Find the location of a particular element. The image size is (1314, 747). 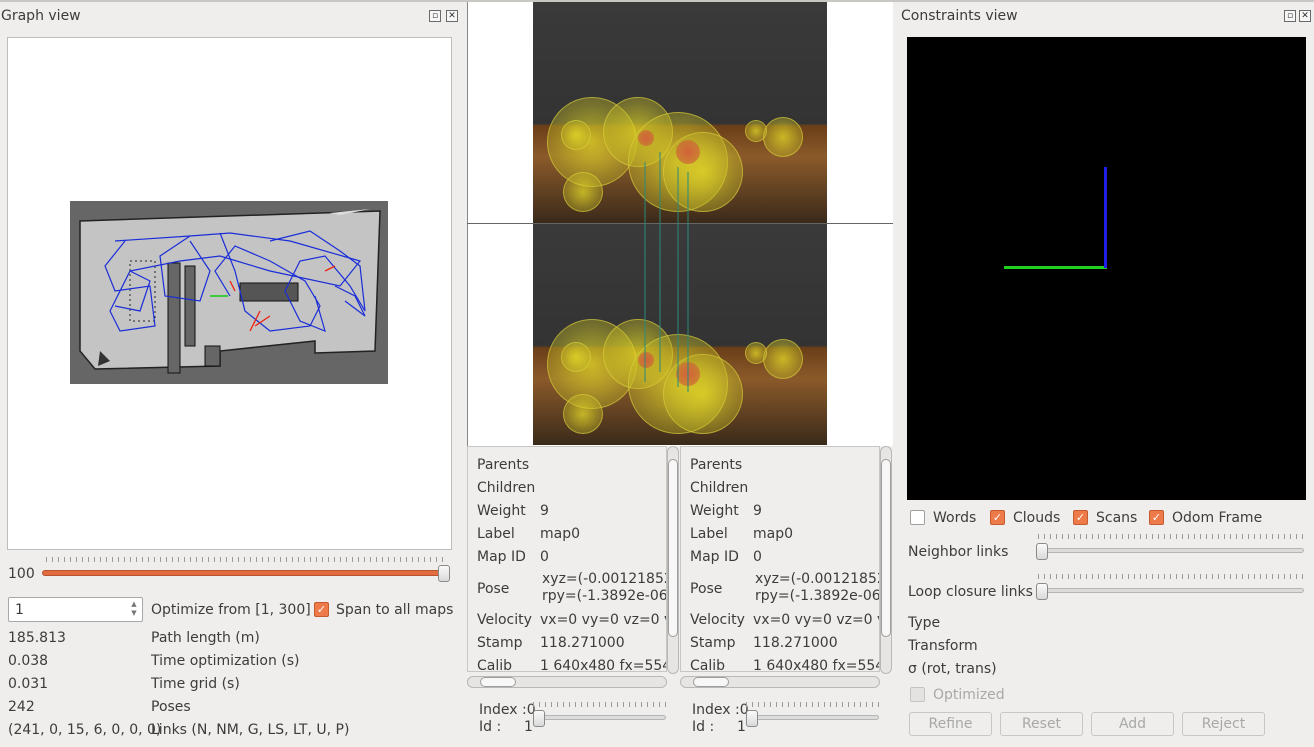

calib-row: Calib 1 640x480 fx=554 is located at coordinates (571, 664).